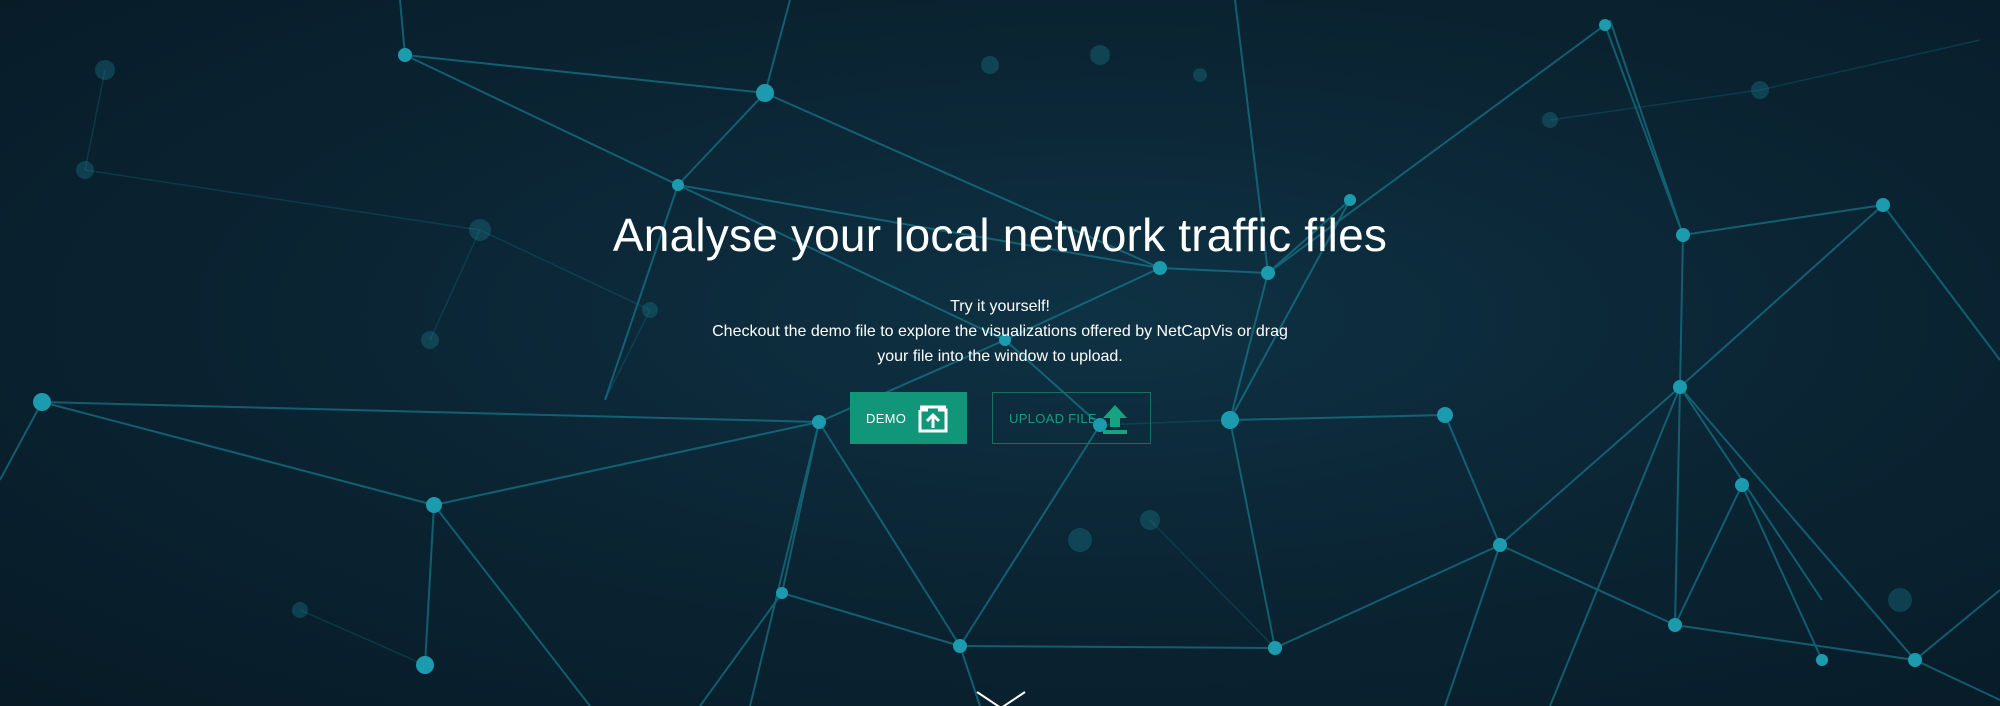  What do you see at coordinates (1001, 698) in the screenshot?
I see `chevron-down-icon` at bounding box center [1001, 698].